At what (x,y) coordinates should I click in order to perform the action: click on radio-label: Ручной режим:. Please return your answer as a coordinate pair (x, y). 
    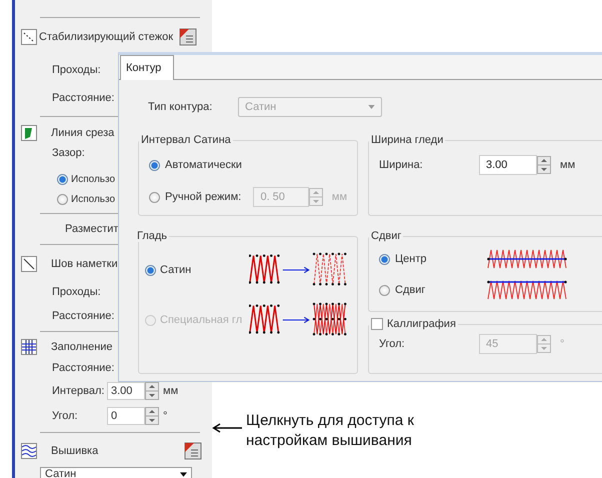
    Looking at the image, I should click on (203, 197).